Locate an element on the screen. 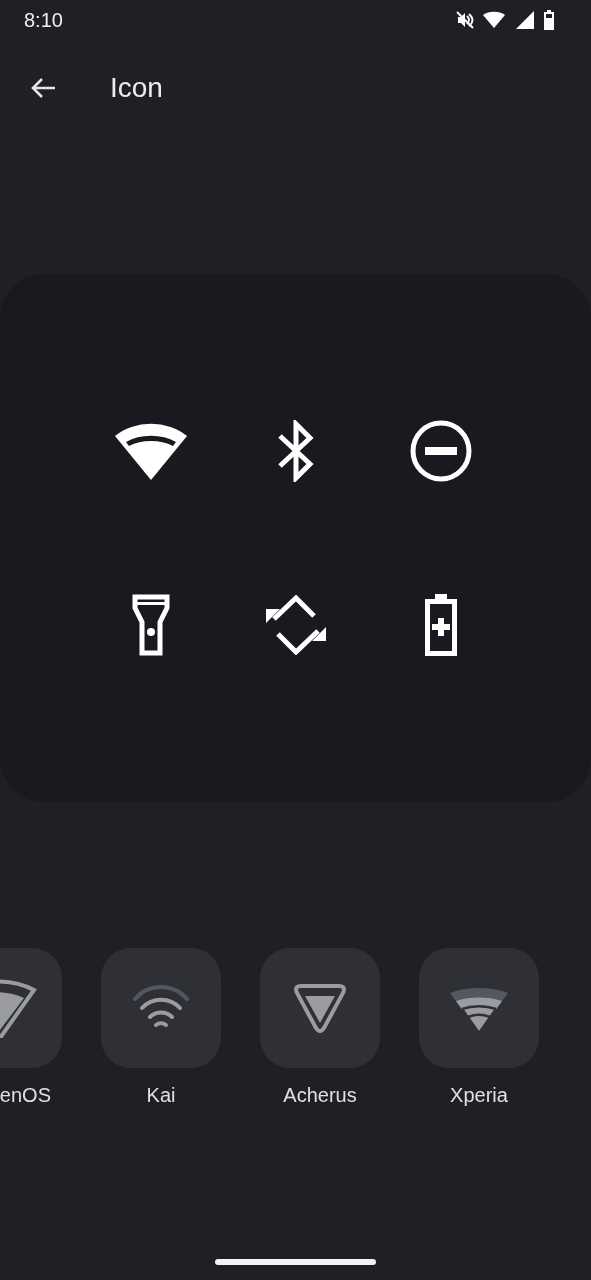 This screenshot has height=1280, width=591. icon-style-label: Acherus is located at coordinates (320, 1095).